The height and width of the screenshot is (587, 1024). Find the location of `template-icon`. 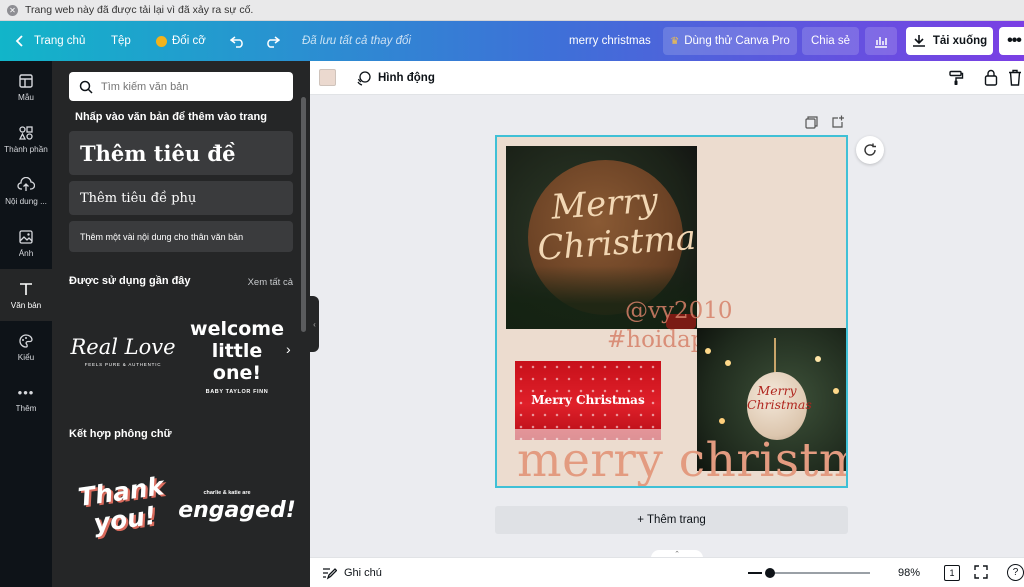

template-icon is located at coordinates (26, 80).